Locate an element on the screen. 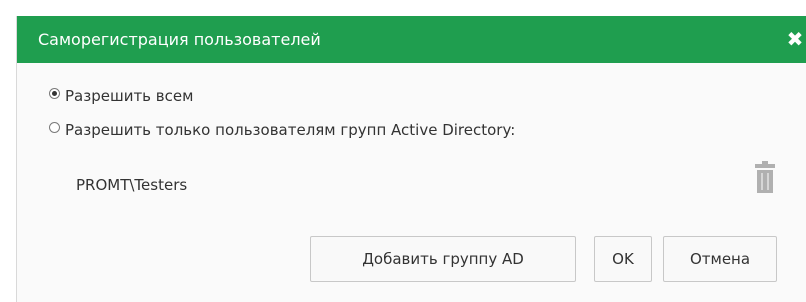 This screenshot has width=806, height=302. ok-button: OK is located at coordinates (623, 259).